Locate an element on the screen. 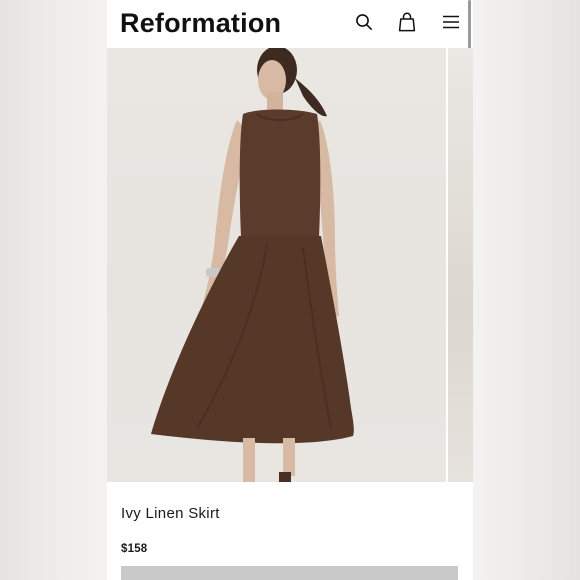  product-price: $158 is located at coordinates (134, 549).